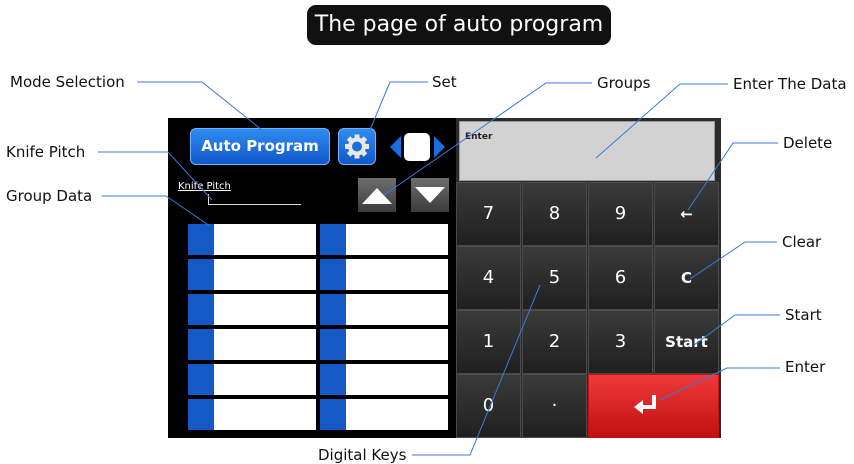 The height and width of the screenshot is (464, 854). I want to click on leader-groups, so click(487, 139).